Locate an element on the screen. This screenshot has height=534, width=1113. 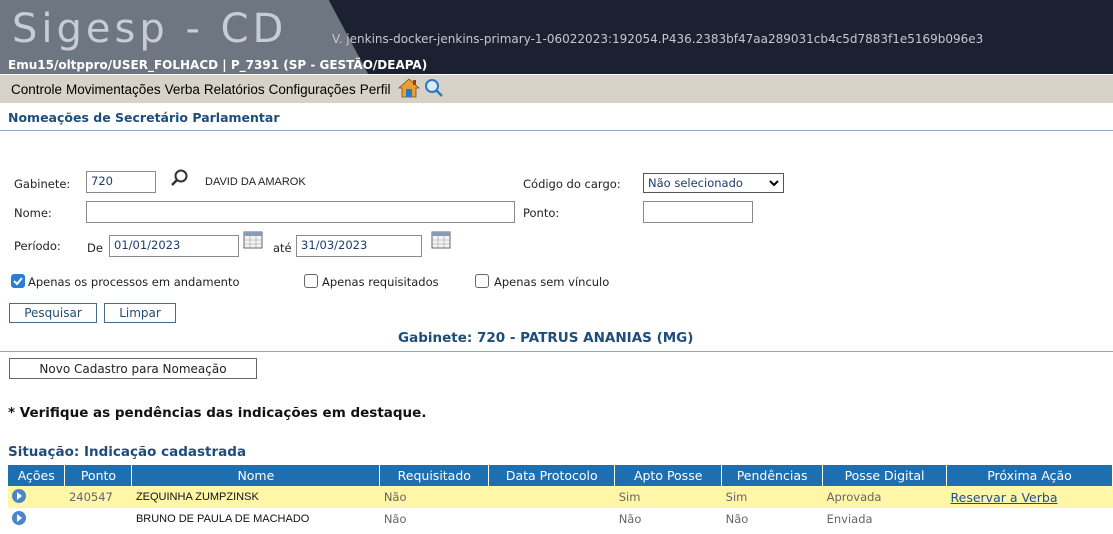
sem-vinculo-checkbox is located at coordinates (482, 281).